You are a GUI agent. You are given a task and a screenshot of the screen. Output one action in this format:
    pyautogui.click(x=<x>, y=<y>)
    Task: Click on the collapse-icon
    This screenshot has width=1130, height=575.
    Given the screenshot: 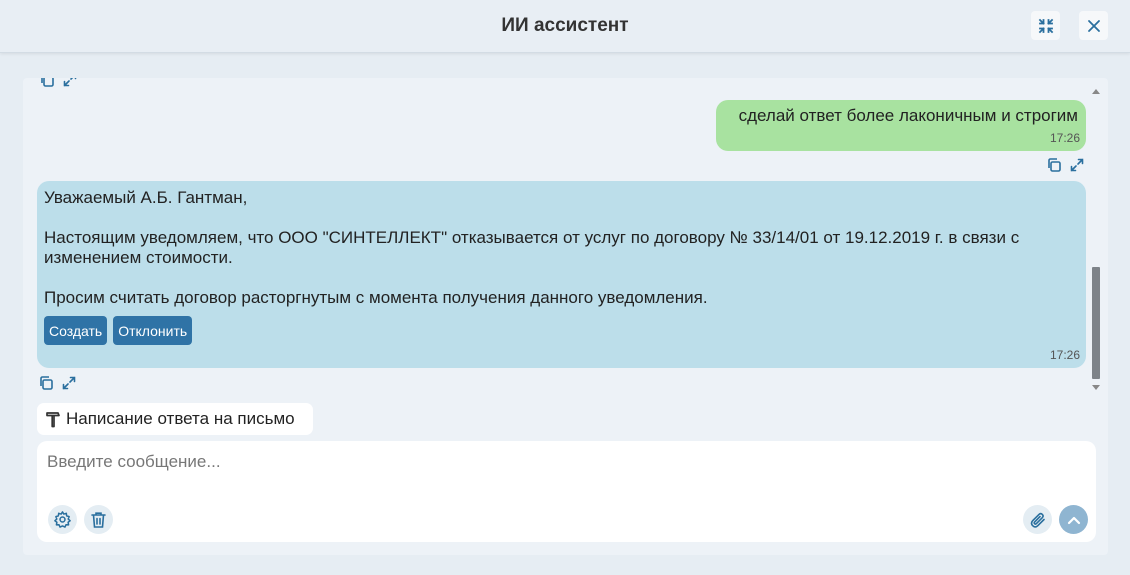 What is the action you would take?
    pyautogui.click(x=1045, y=25)
    